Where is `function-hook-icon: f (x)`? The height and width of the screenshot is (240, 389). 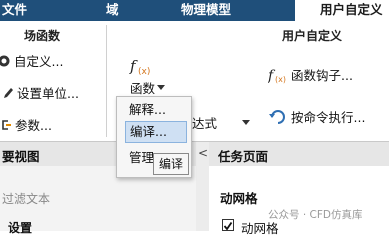 function-hook-icon: f (x) is located at coordinates (277, 76).